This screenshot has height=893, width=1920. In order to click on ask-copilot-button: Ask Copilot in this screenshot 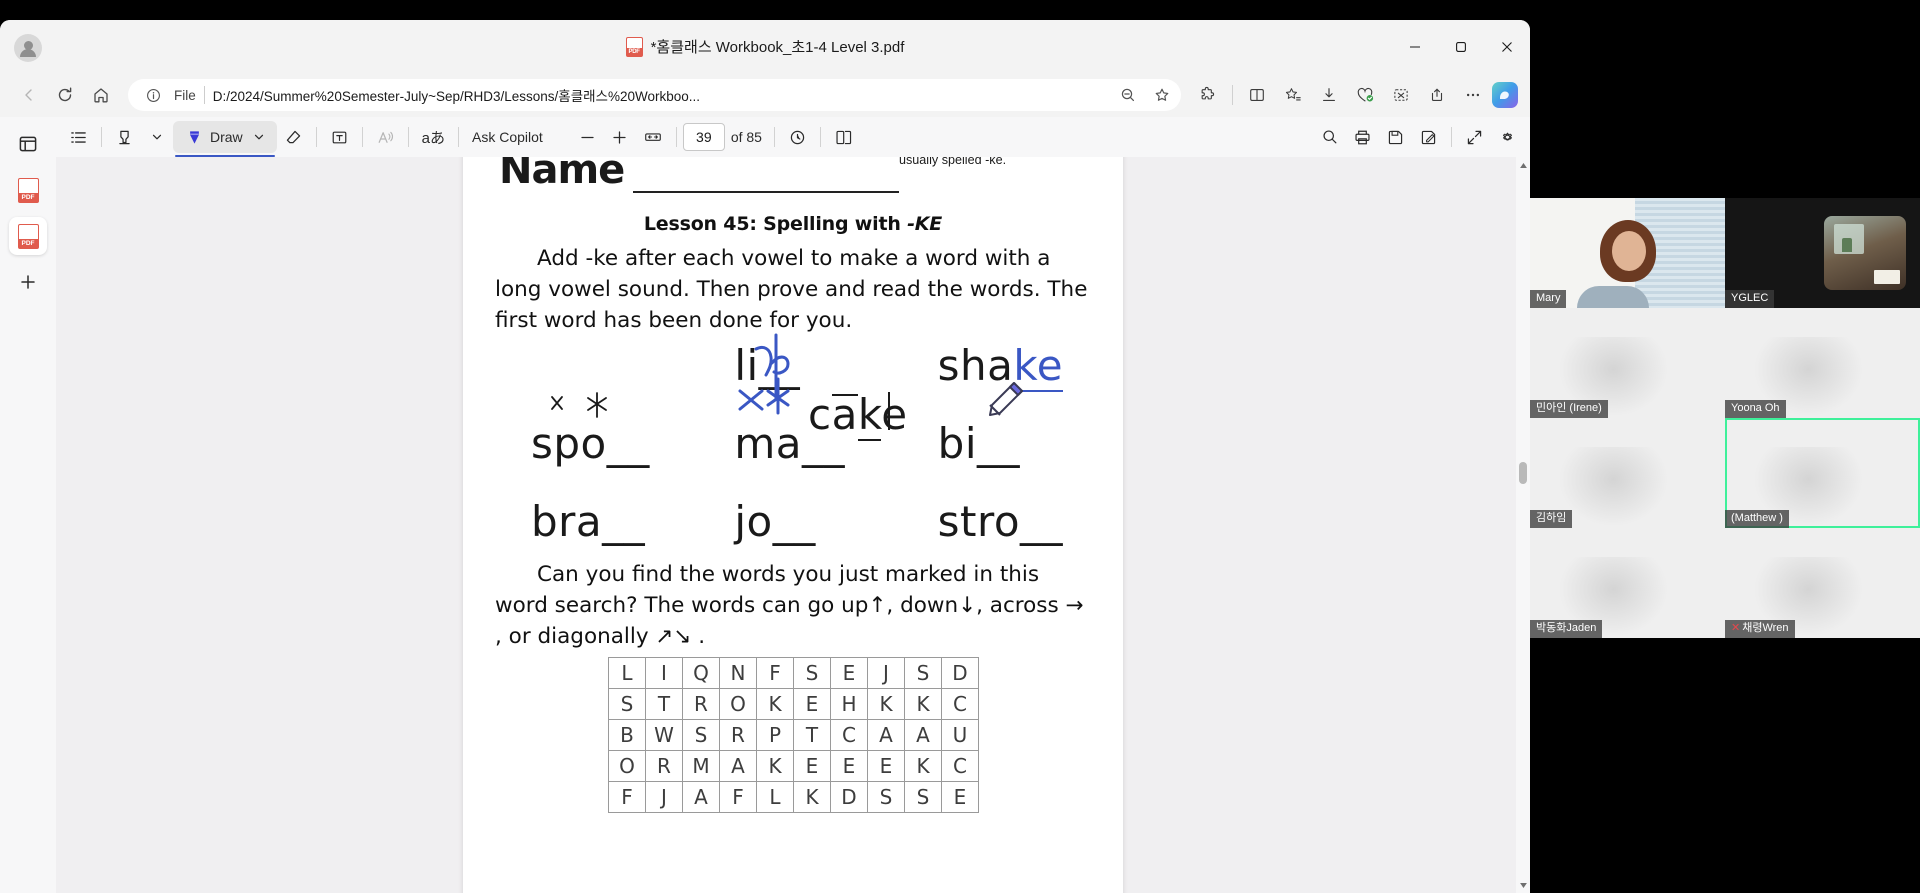, I will do `click(507, 137)`.